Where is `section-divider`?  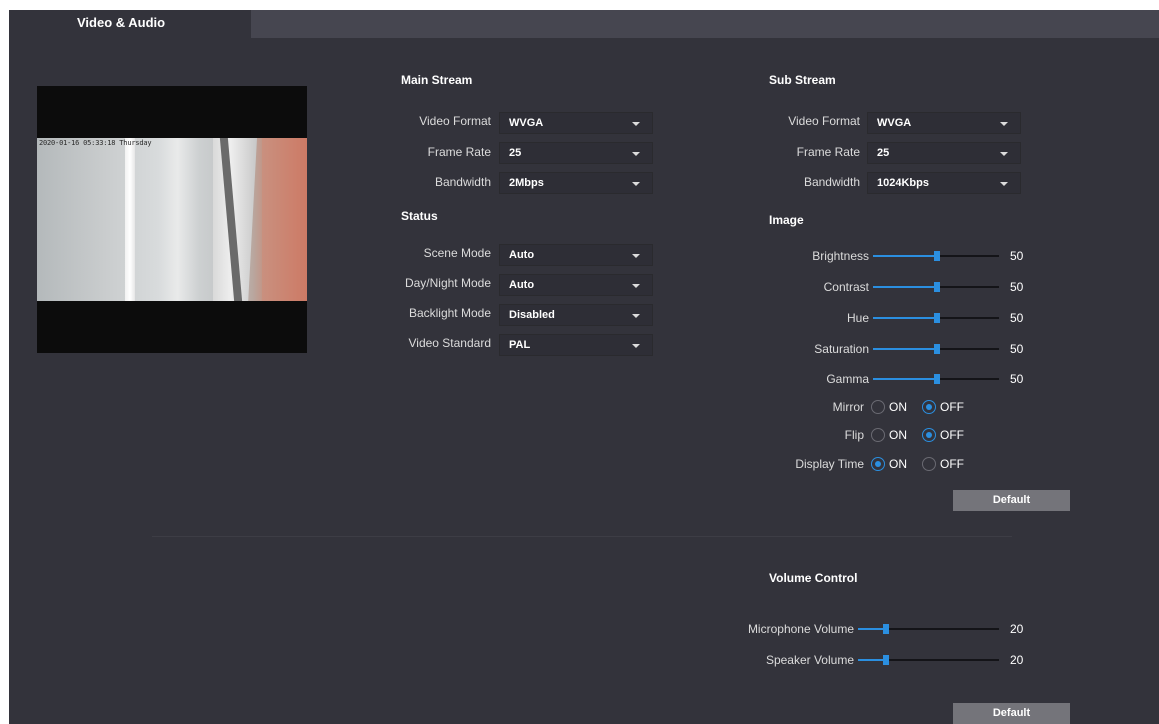
section-divider is located at coordinates (582, 536).